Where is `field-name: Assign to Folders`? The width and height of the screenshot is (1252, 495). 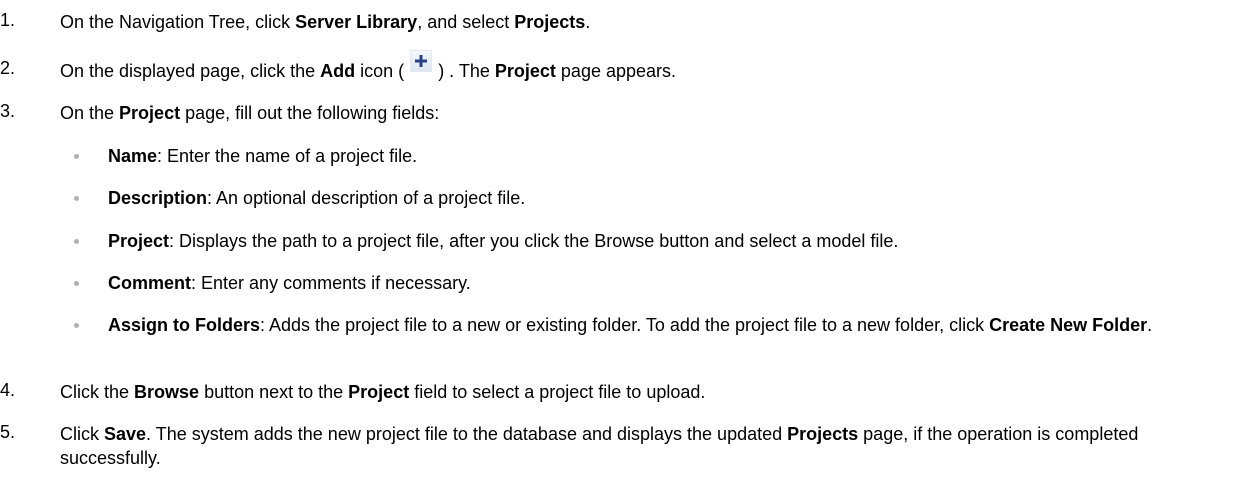 field-name: Assign to Folders is located at coordinates (184, 325).